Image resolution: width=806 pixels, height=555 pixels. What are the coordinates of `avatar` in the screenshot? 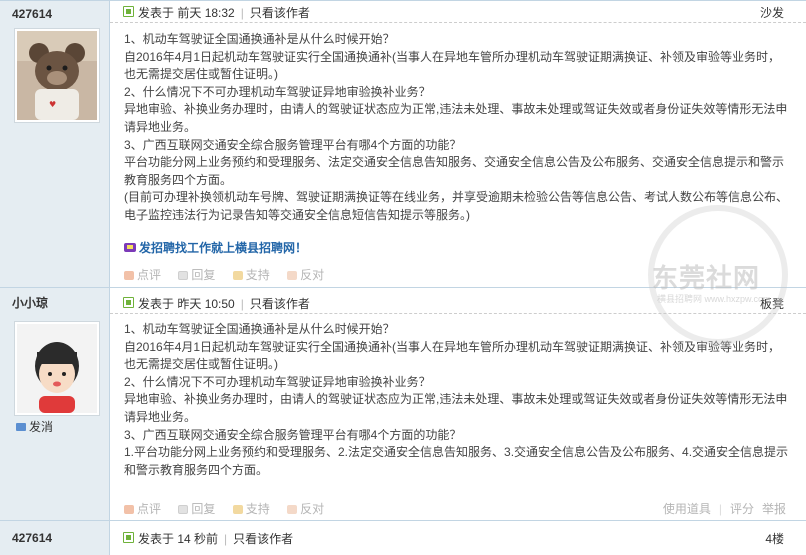 It's located at (57, 368).